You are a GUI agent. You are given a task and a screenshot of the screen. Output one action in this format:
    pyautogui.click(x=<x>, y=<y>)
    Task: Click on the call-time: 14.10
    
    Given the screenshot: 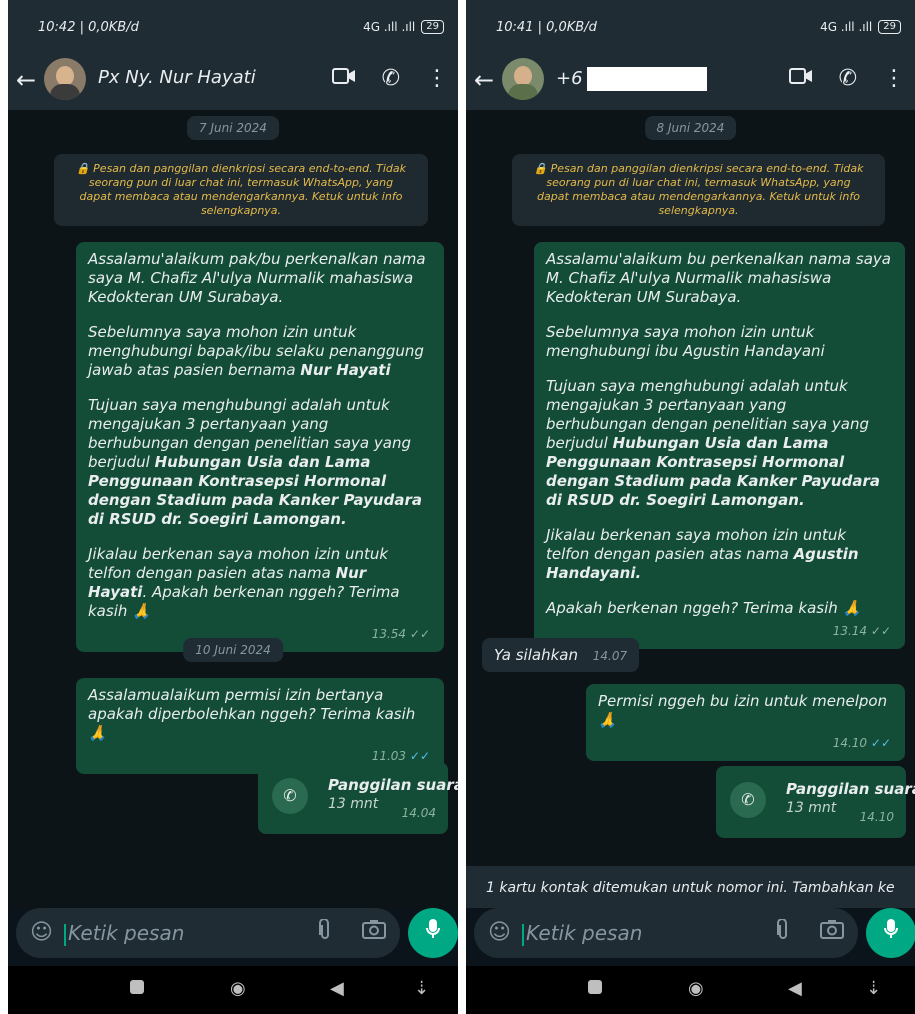 What is the action you would take?
    pyautogui.click(x=876, y=817)
    